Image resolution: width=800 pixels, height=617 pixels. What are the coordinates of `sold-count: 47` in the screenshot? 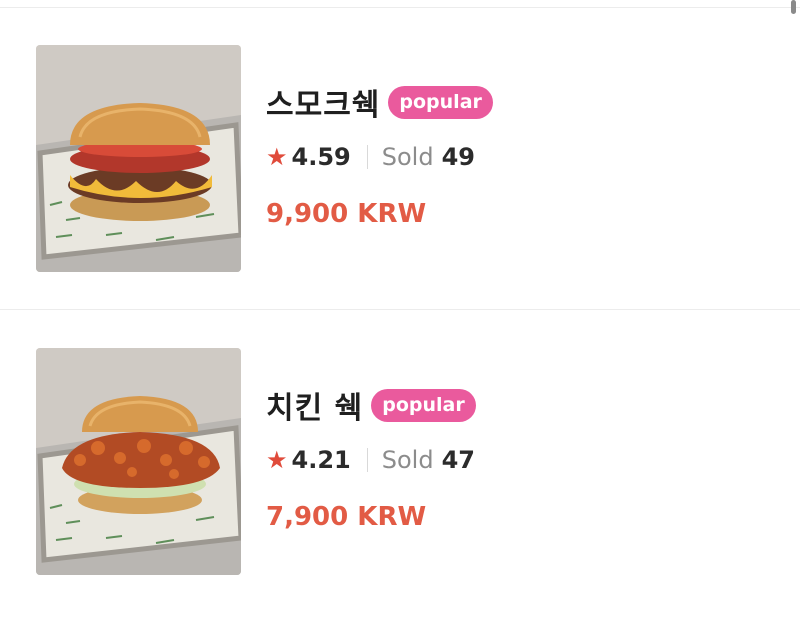 It's located at (458, 460).